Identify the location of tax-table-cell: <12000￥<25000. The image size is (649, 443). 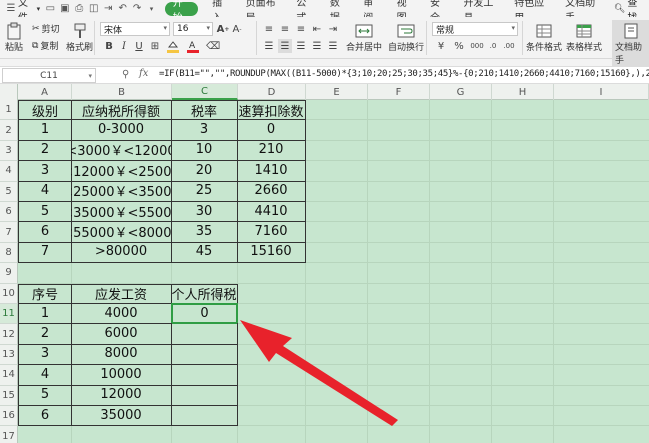
(121, 171).